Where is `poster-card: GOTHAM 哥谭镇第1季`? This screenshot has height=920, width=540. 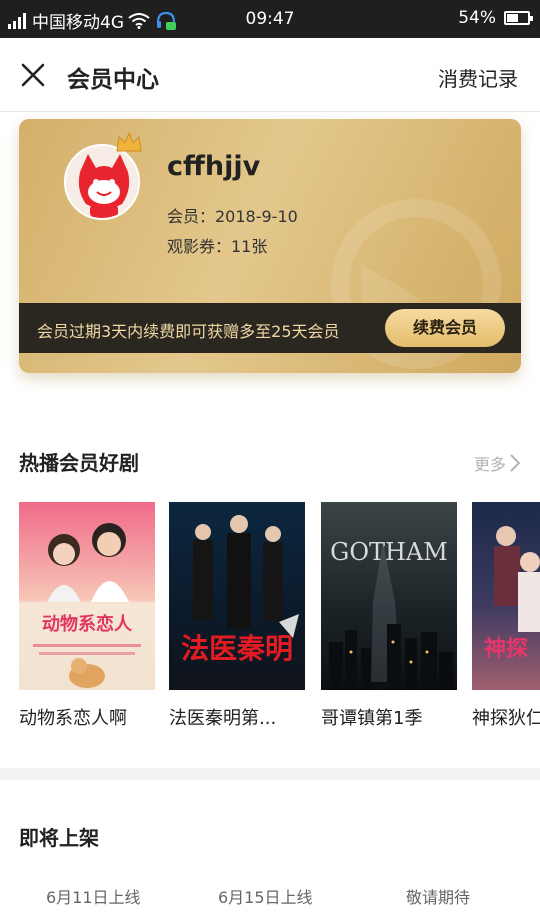 poster-card: GOTHAM 哥谭镇第1季 is located at coordinates (389, 616).